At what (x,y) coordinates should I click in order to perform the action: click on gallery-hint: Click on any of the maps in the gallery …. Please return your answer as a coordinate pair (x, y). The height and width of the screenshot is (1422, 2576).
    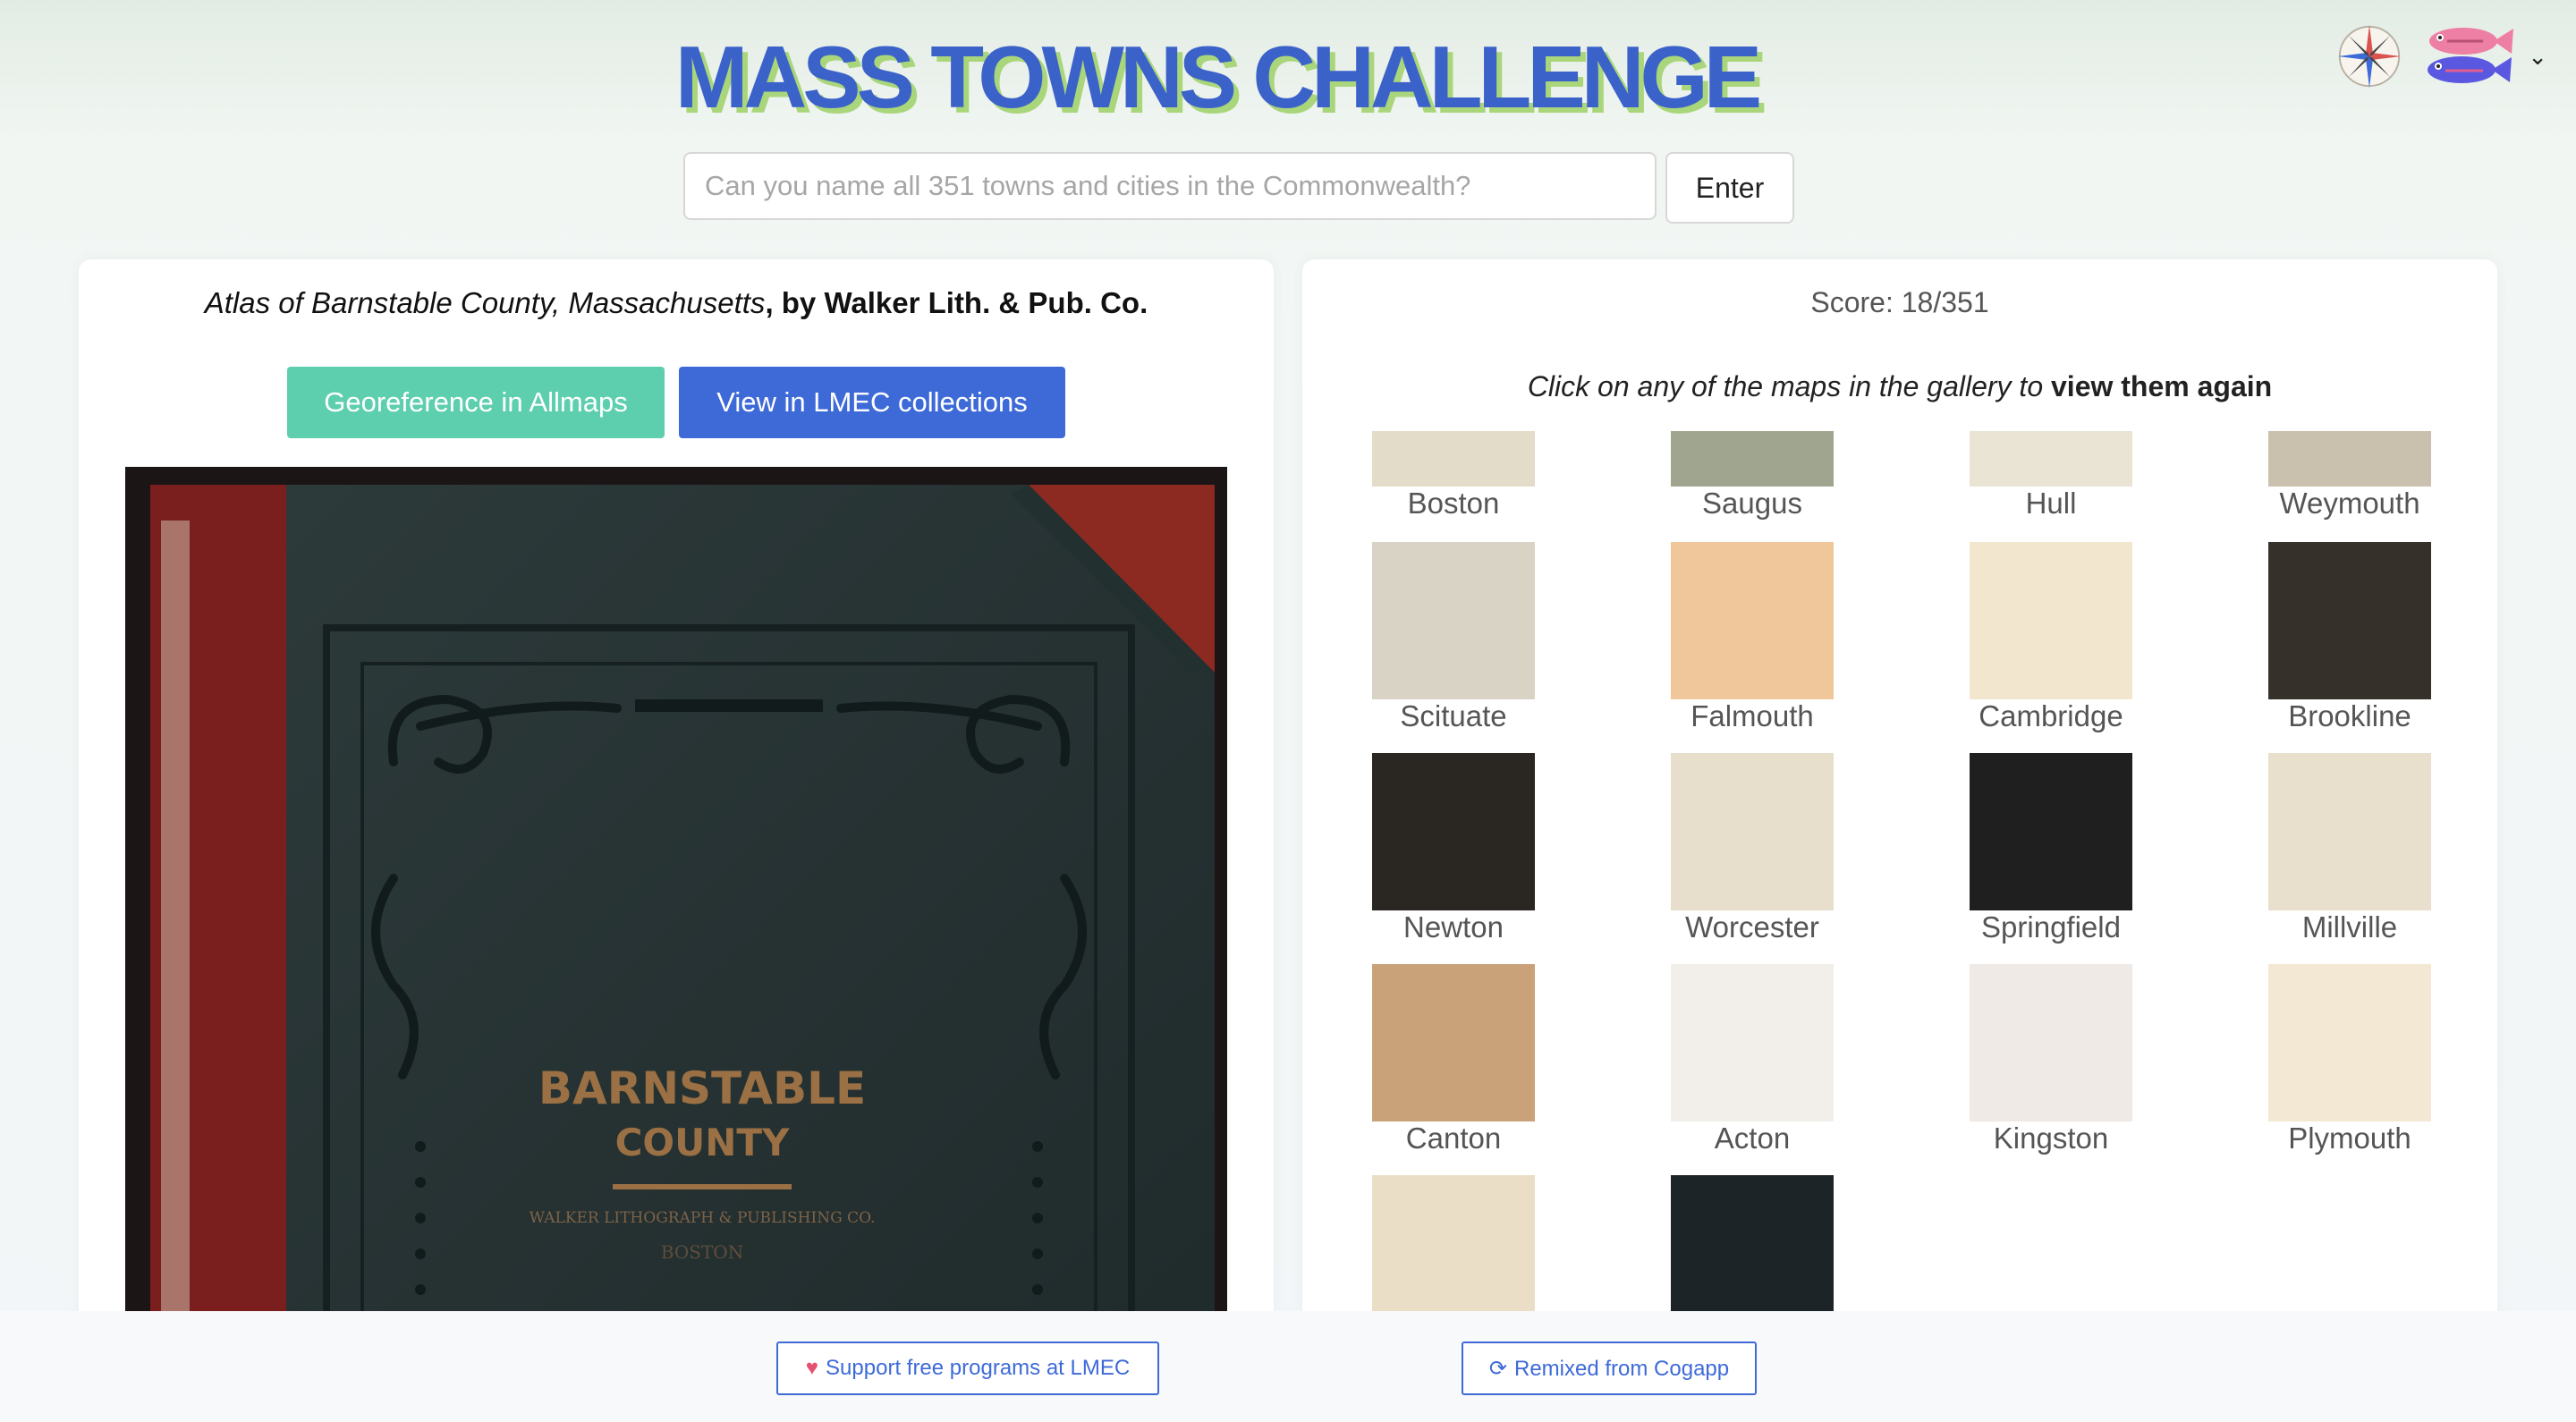
    Looking at the image, I should click on (1899, 386).